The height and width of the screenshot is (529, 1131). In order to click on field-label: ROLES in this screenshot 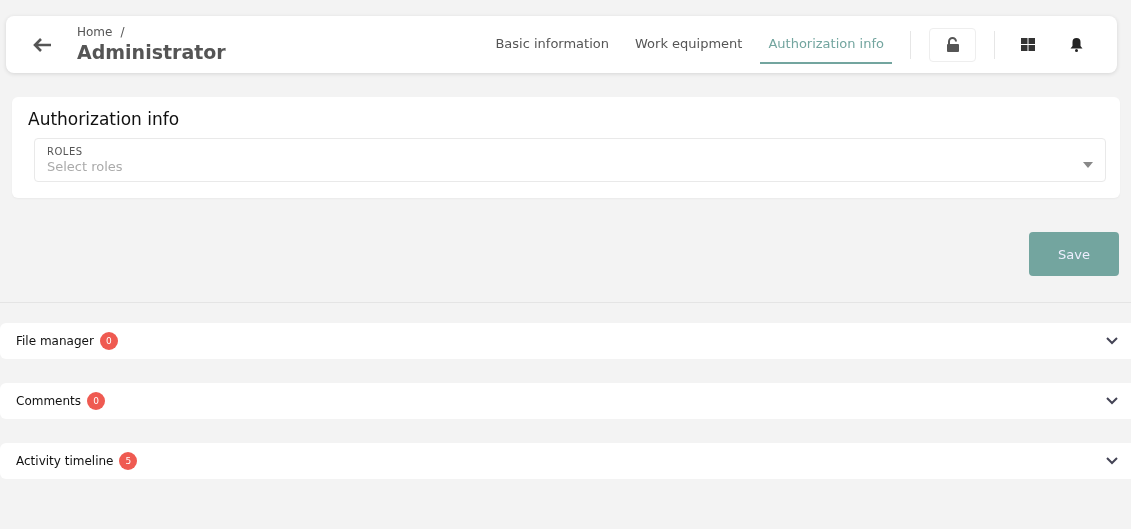, I will do `click(65, 151)`.